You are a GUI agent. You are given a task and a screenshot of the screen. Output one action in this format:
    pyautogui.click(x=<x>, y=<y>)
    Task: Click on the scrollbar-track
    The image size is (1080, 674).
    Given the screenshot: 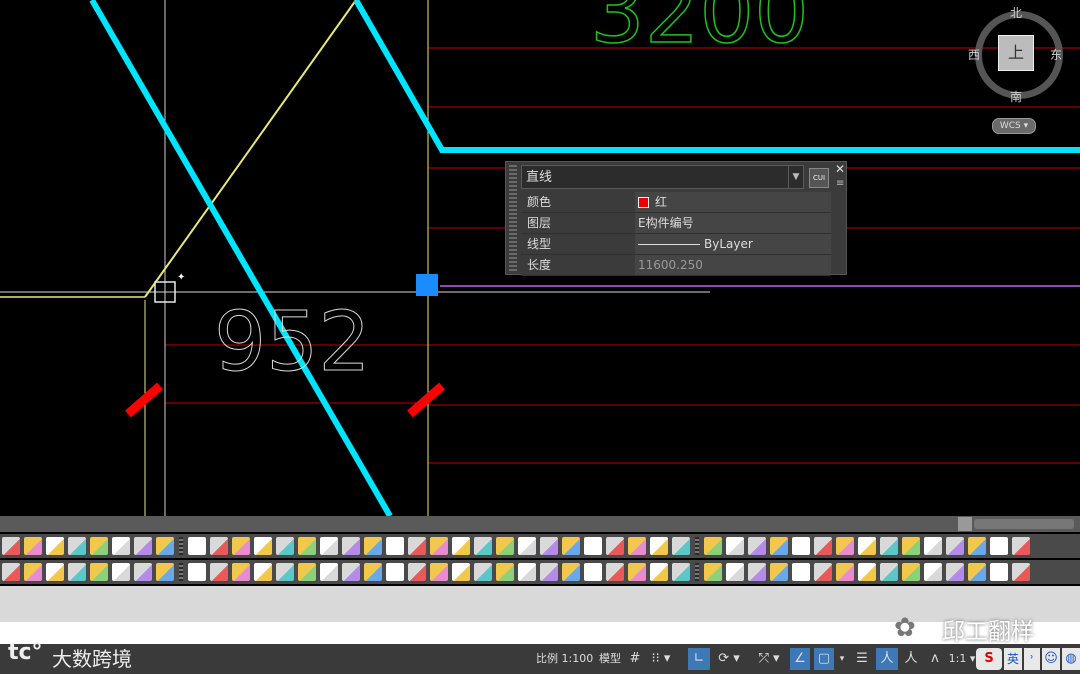 What is the action you would take?
    pyautogui.click(x=1024, y=524)
    